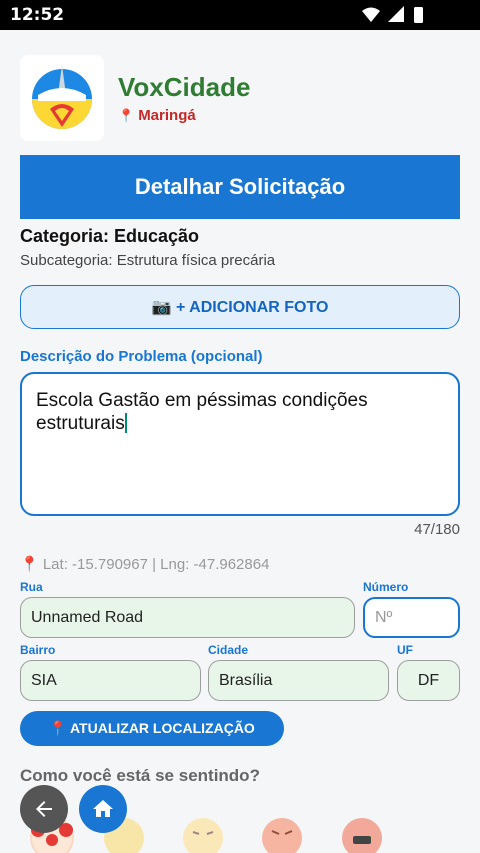 This screenshot has height=853, width=480. I want to click on home-button, so click(103, 809).